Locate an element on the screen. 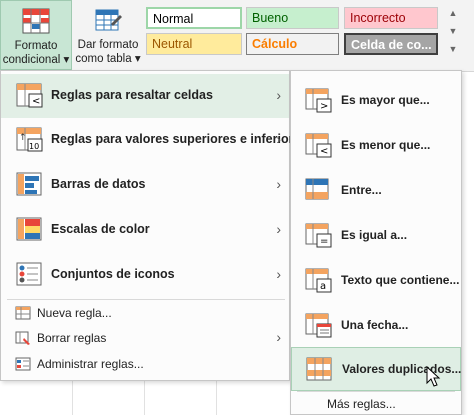 The height and width of the screenshot is (415, 474). styles-more-icon: ▼ is located at coordinates (453, 53).